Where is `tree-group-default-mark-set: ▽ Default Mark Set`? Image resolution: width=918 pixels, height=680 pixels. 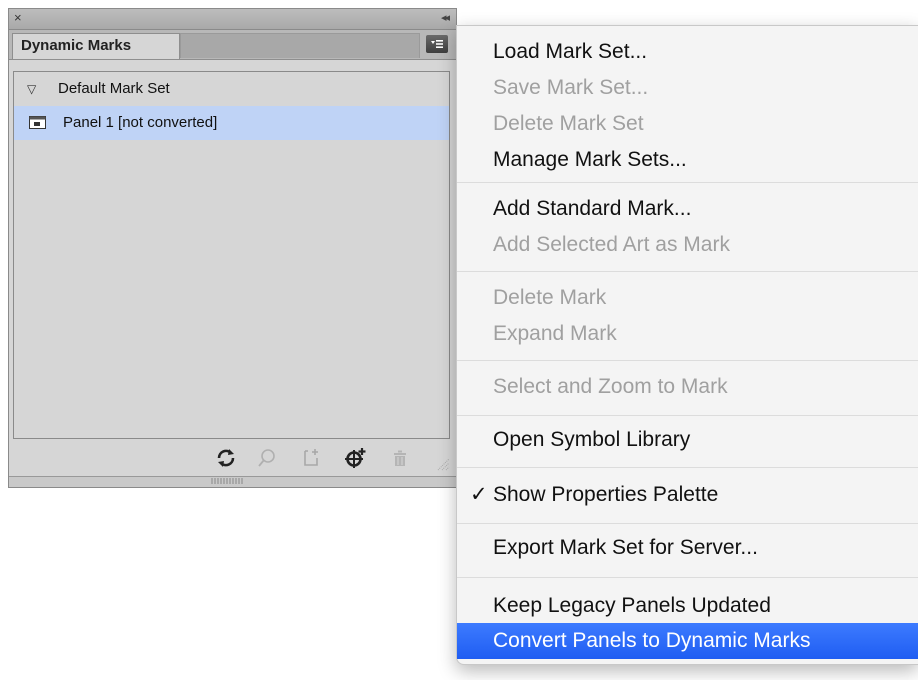
tree-group-default-mark-set: ▽ Default Mark Set is located at coordinates (231, 89).